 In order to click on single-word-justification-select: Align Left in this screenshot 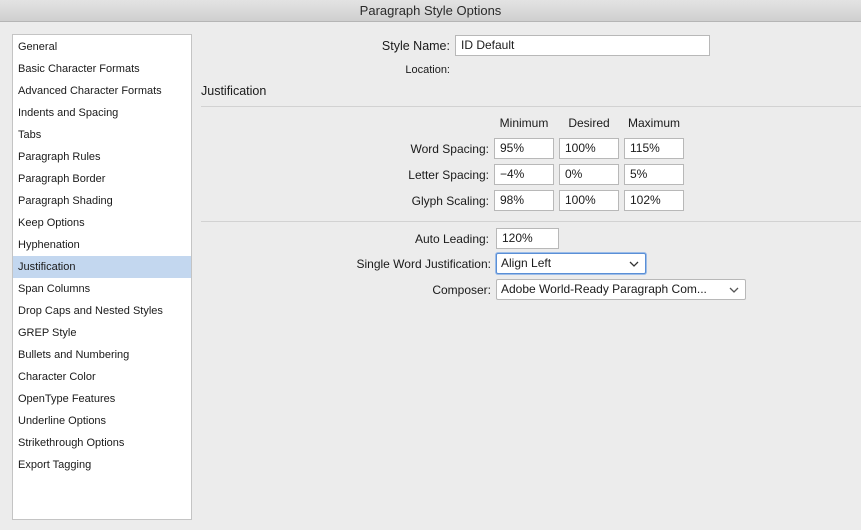, I will do `click(571, 263)`.